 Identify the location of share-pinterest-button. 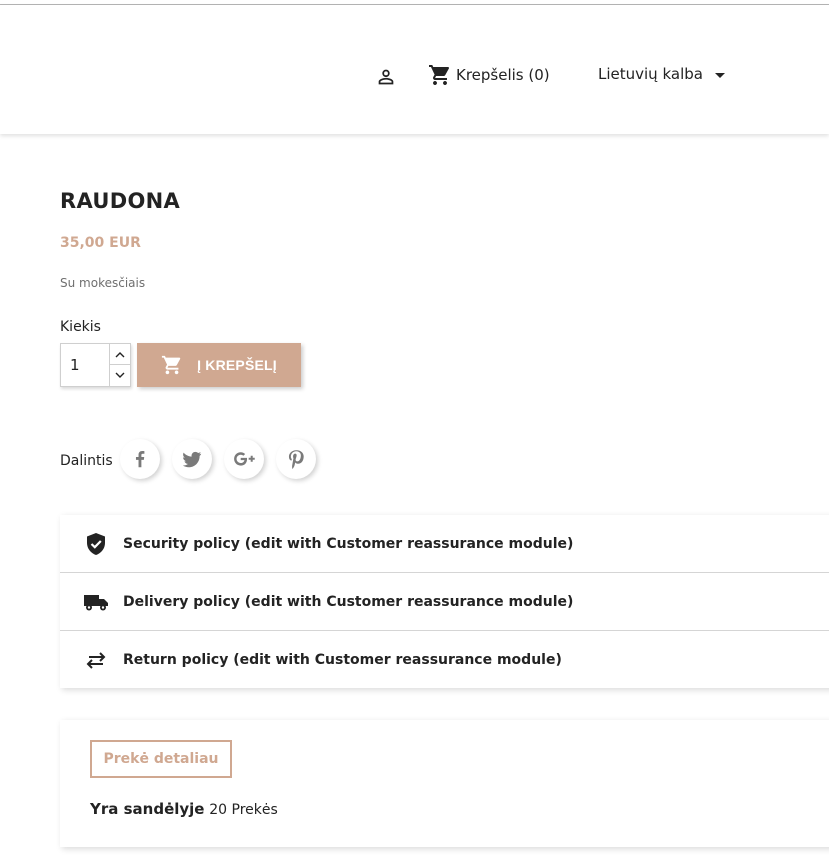
(296, 459).